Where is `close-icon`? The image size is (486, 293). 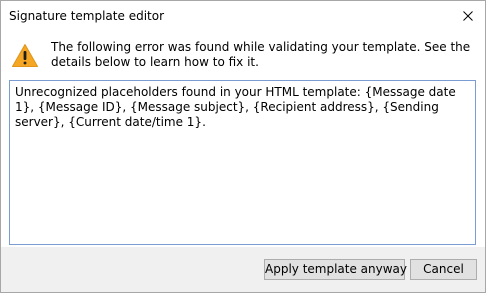
close-icon is located at coordinates (468, 16).